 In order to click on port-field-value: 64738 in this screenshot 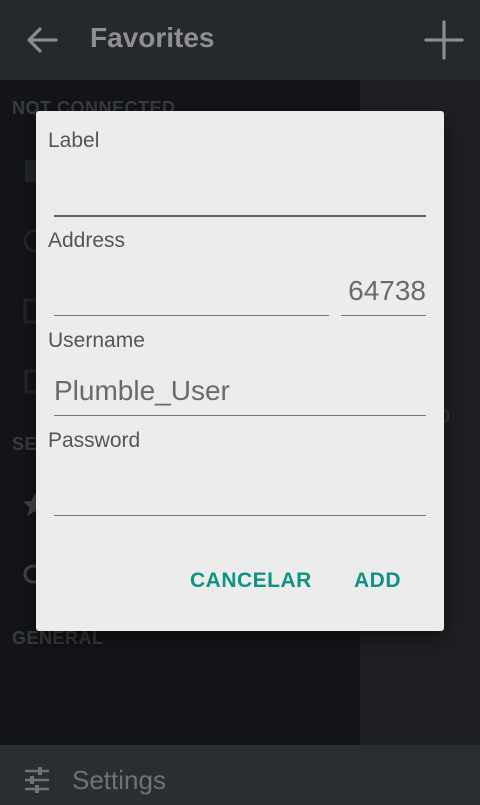, I will do `click(387, 290)`.